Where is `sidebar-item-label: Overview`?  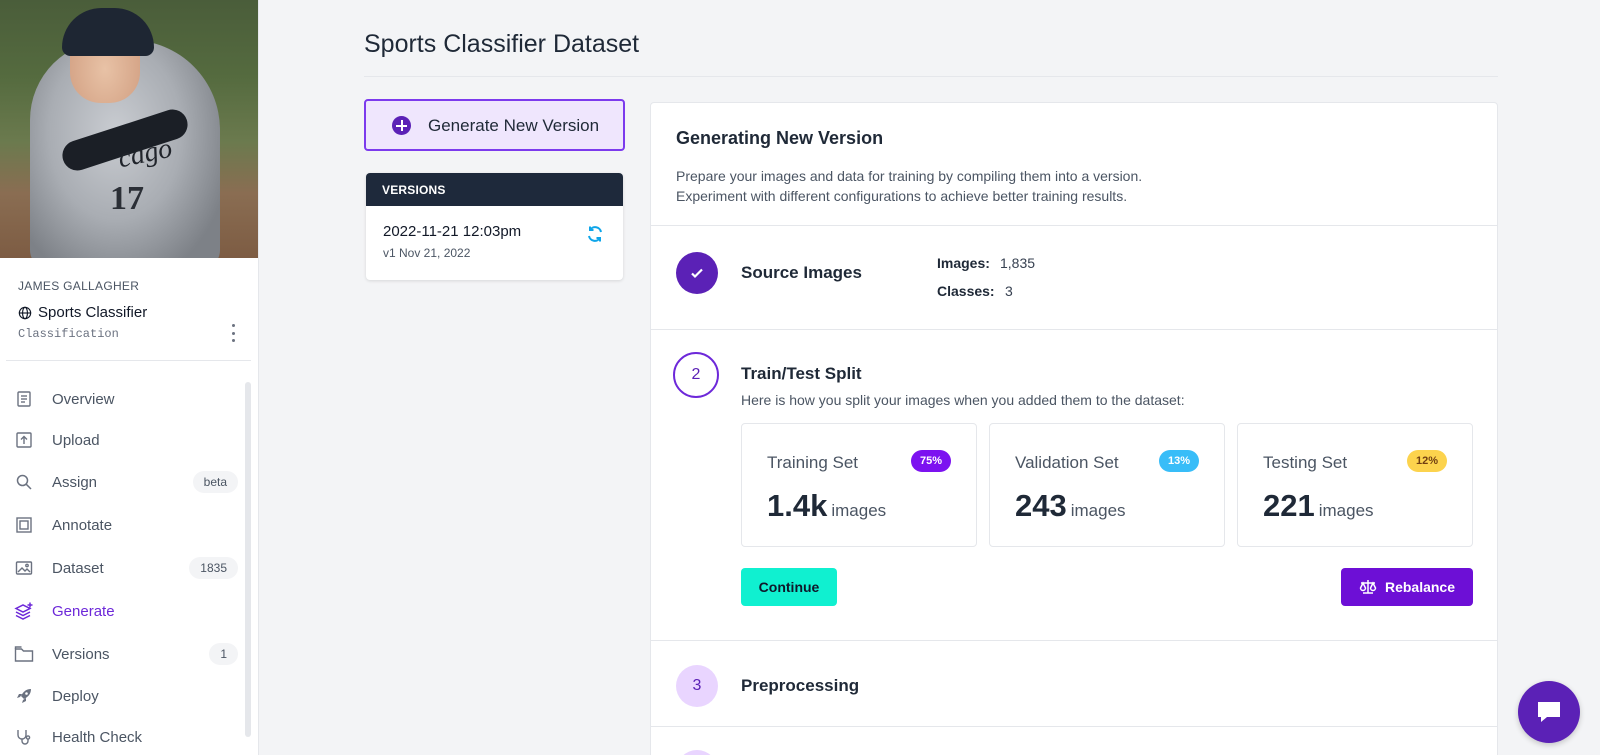 sidebar-item-label: Overview is located at coordinates (83, 399).